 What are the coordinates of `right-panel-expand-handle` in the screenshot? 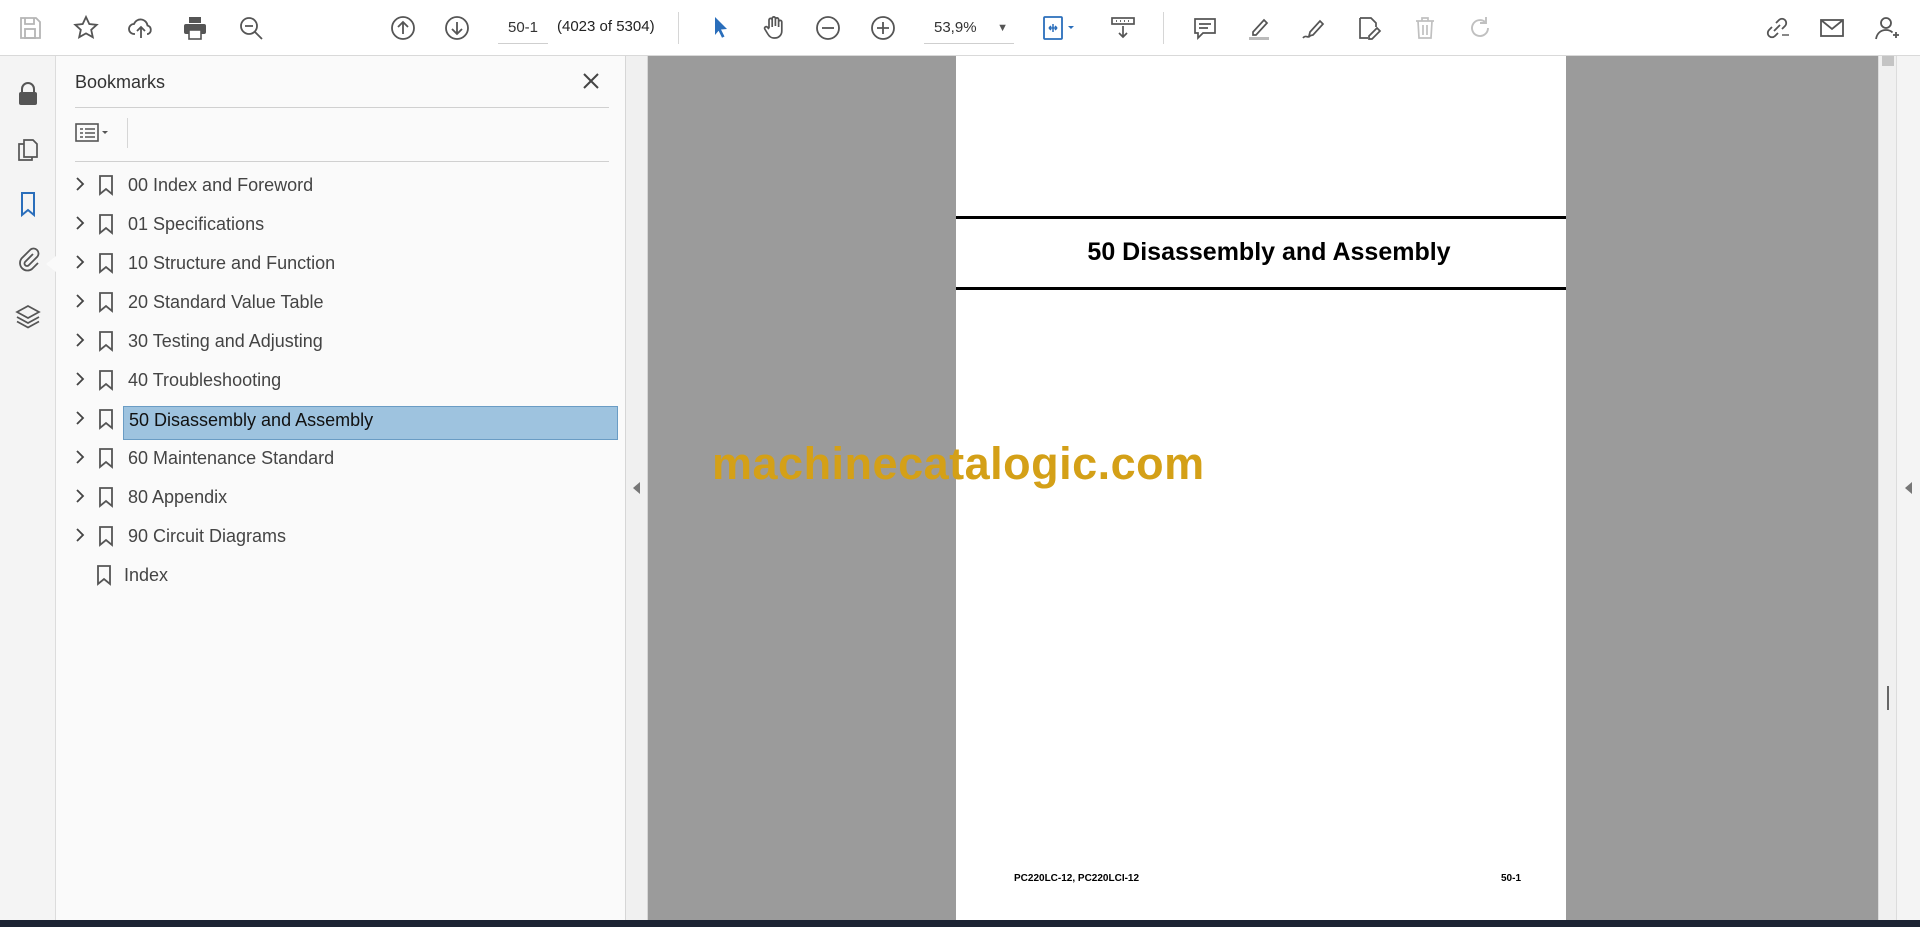 It's located at (1908, 488).